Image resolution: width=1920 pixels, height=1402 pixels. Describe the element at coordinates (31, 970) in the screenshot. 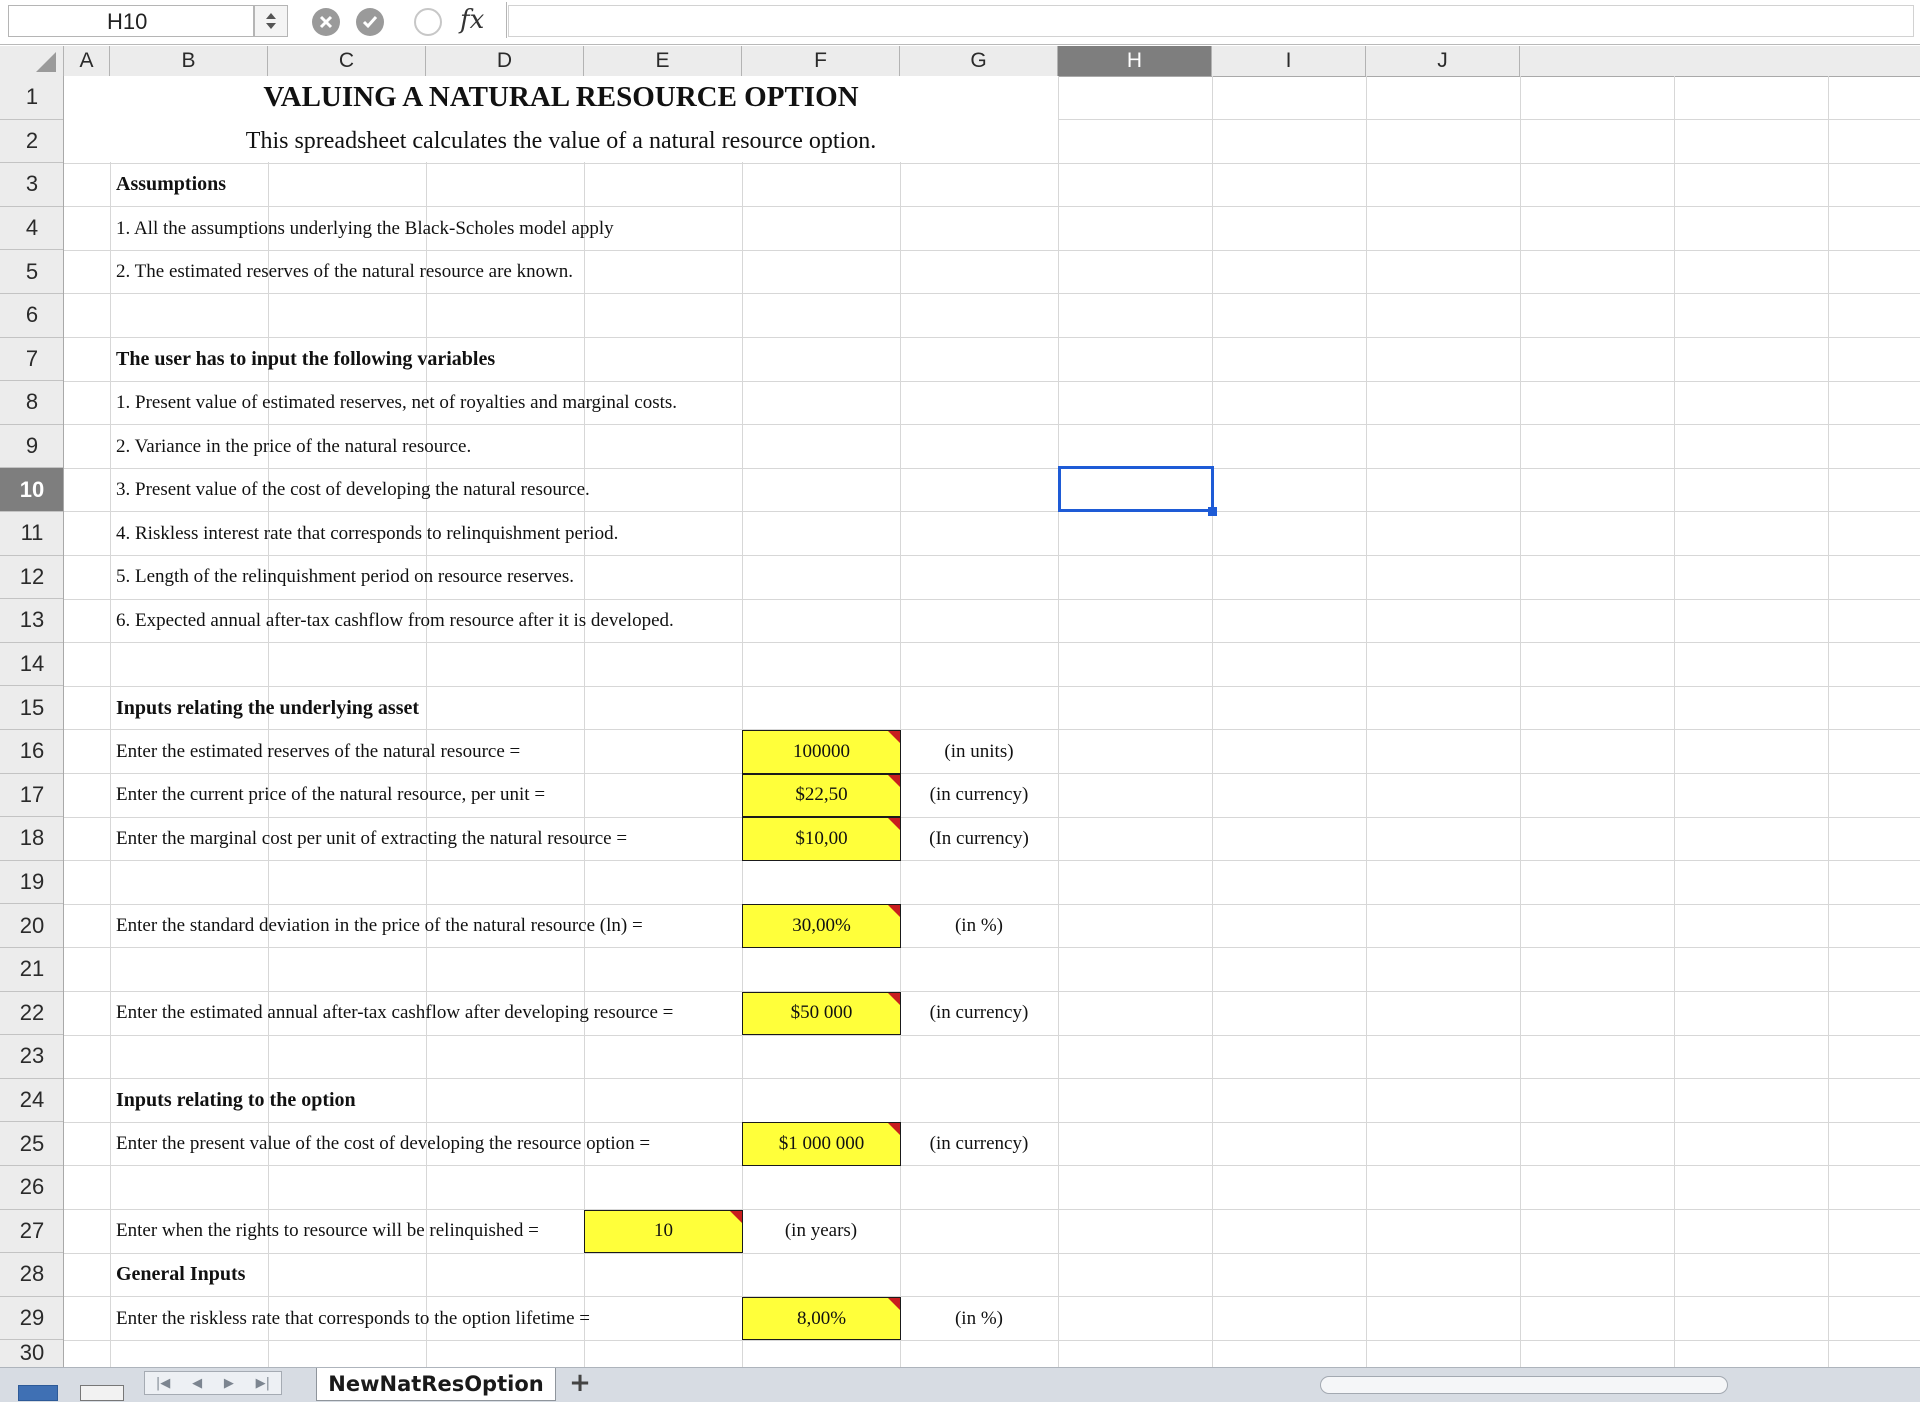

I see `row-header: 21` at that location.